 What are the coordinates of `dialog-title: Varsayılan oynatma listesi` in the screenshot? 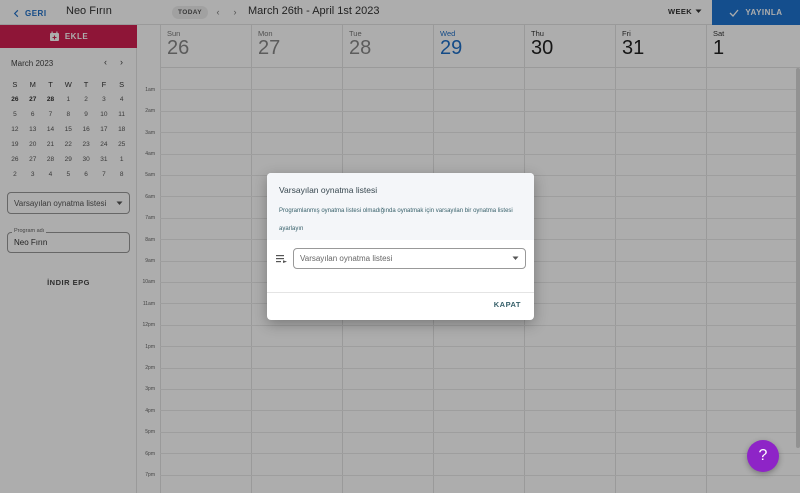 It's located at (328, 190).